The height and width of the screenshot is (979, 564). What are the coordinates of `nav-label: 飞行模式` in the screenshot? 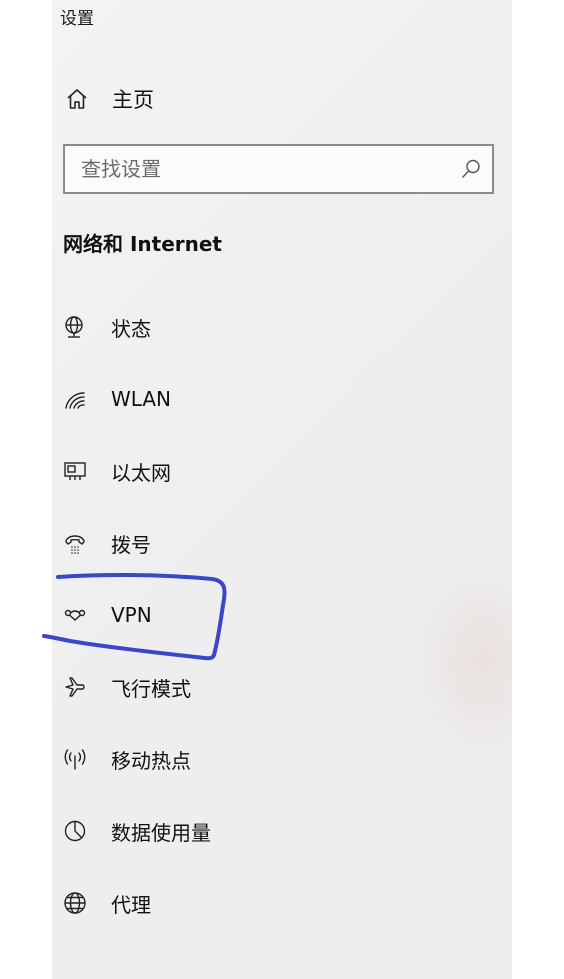 It's located at (151, 688).